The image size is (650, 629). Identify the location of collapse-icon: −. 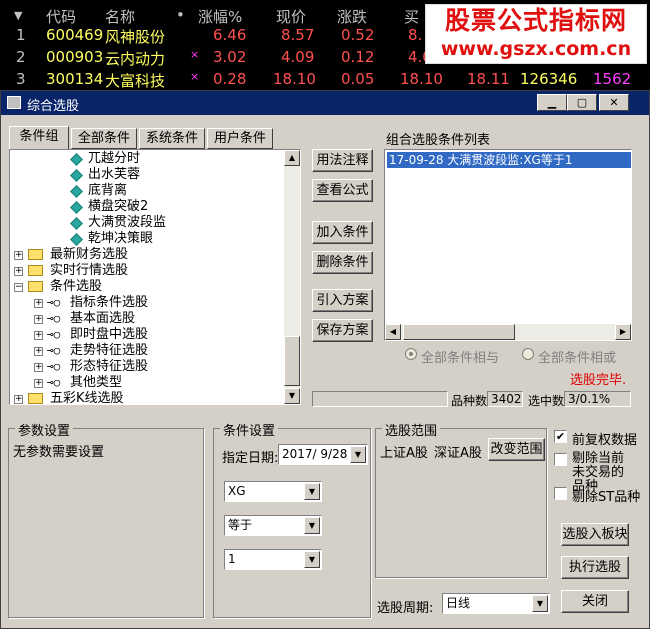
(18, 287).